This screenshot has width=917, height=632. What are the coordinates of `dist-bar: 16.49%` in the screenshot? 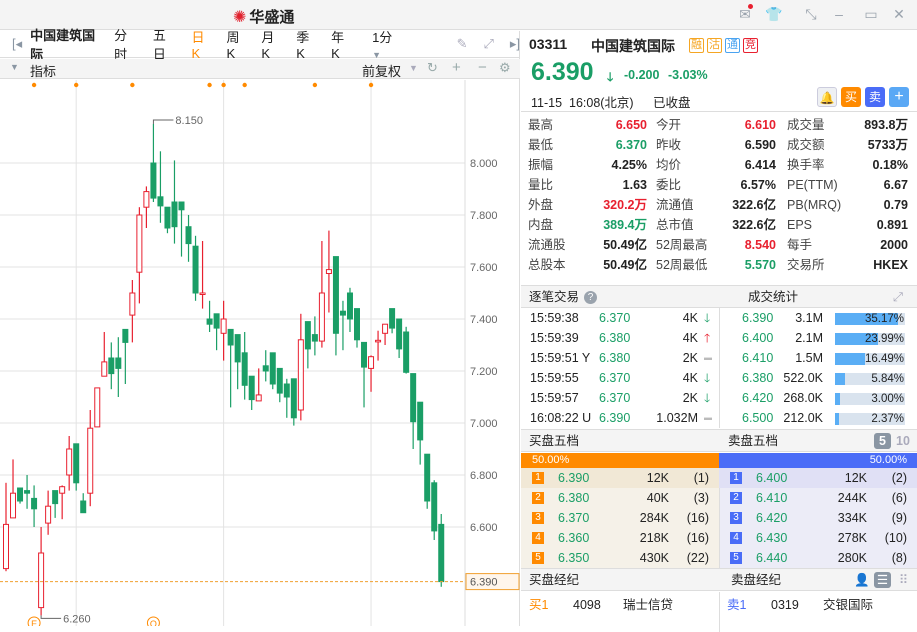 It's located at (870, 359).